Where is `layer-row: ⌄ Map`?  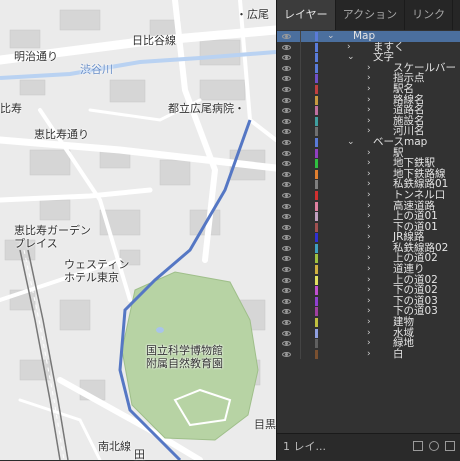
layer-row: ⌄ Map is located at coordinates (368, 36).